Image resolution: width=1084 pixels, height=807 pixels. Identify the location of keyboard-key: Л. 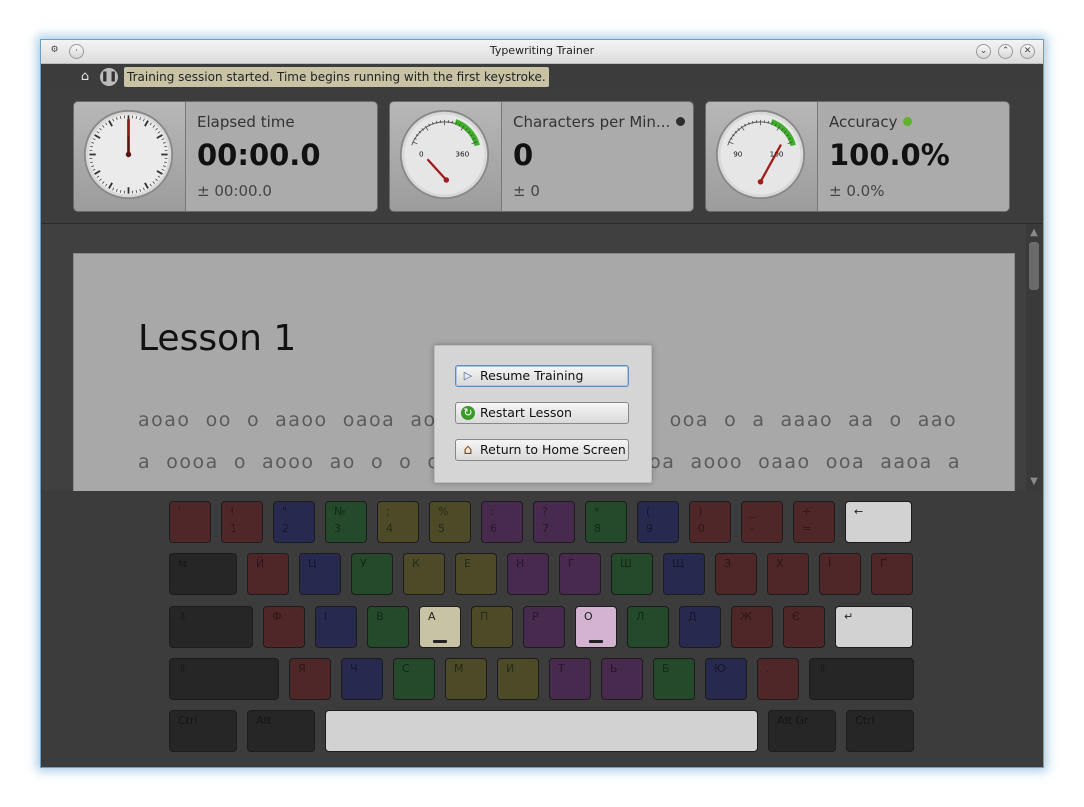
(648, 627).